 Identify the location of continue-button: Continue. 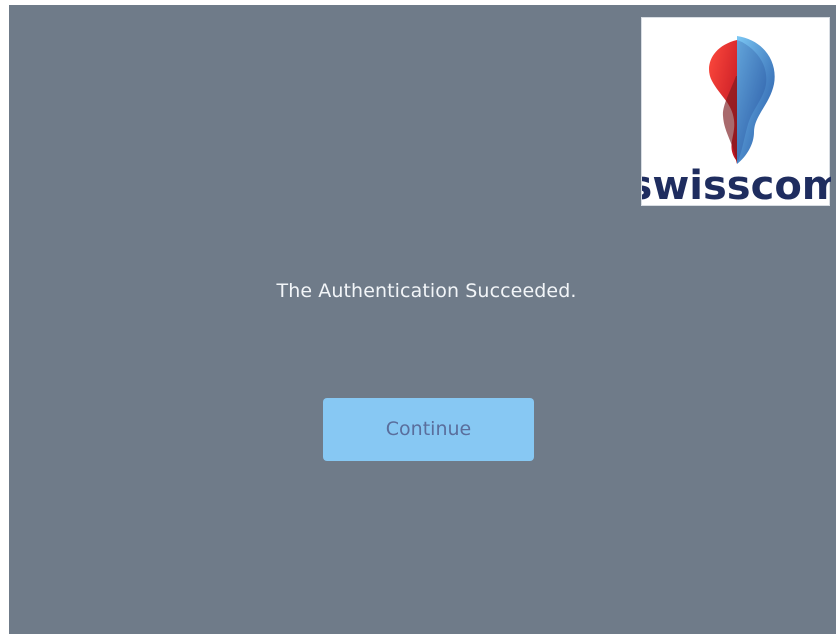
(428, 429).